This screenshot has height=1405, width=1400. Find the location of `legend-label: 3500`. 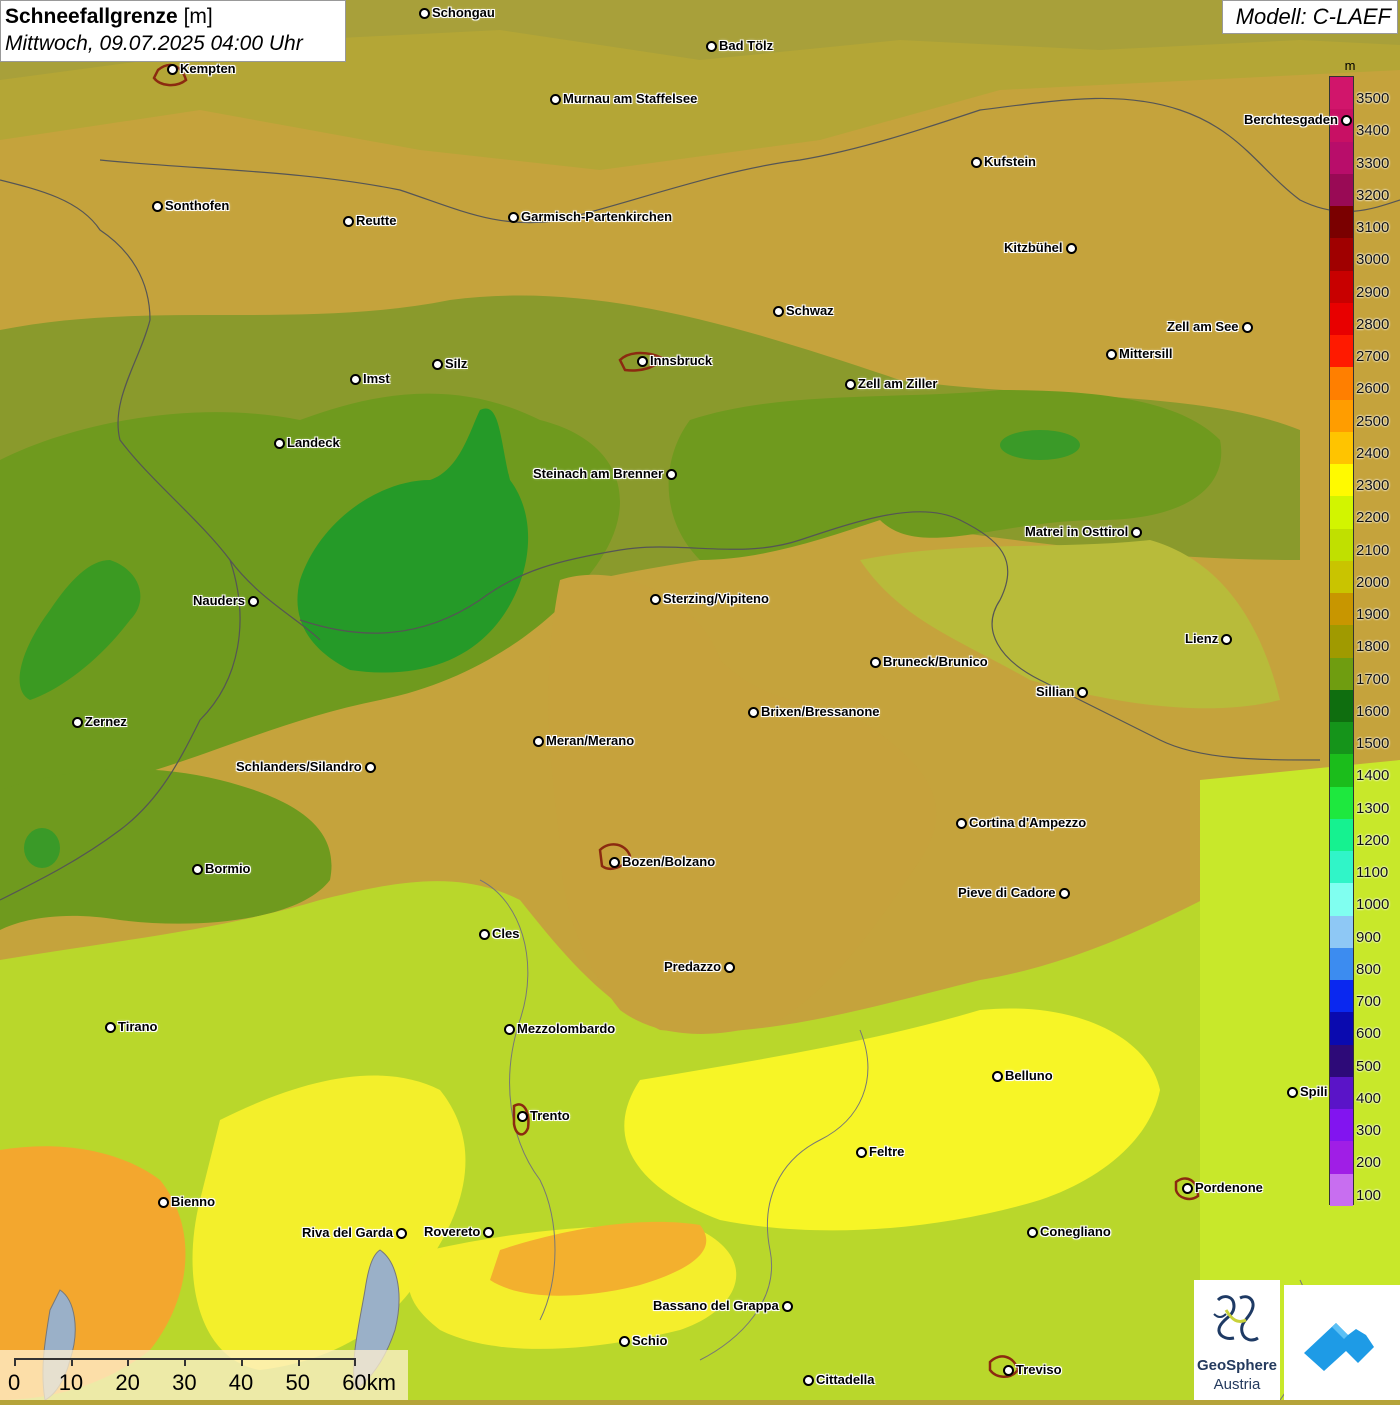

legend-label: 3500 is located at coordinates (1373, 98).